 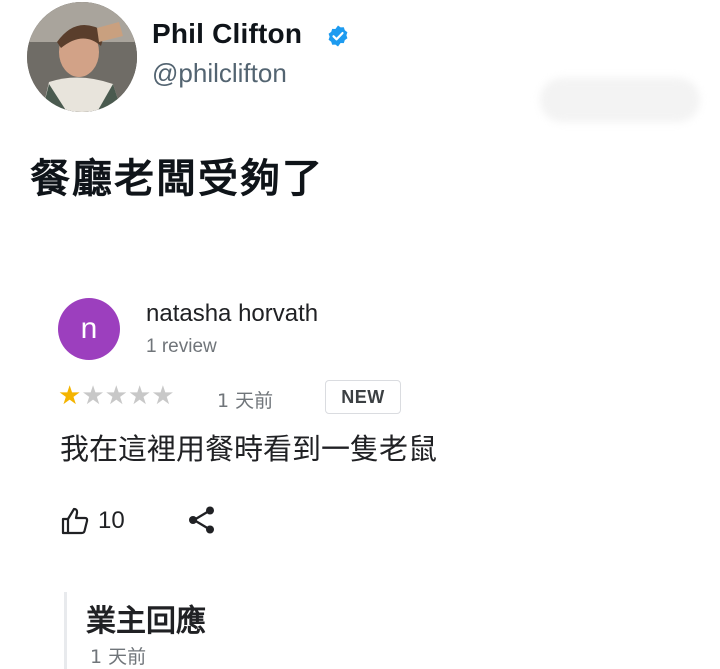 I want to click on verified-badge-icon, so click(x=338, y=36).